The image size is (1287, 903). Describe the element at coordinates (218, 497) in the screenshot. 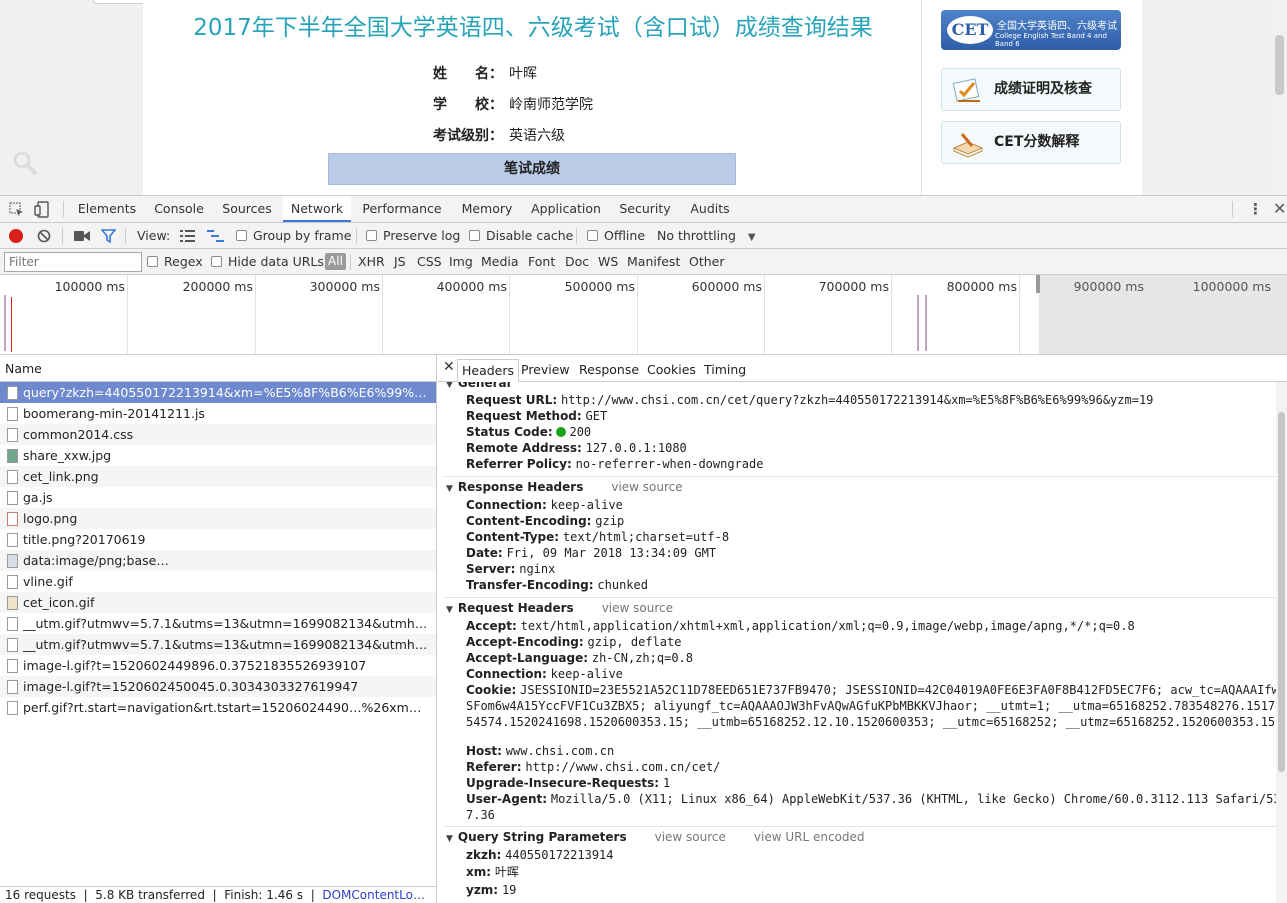

I see `request-row: ga.js` at that location.